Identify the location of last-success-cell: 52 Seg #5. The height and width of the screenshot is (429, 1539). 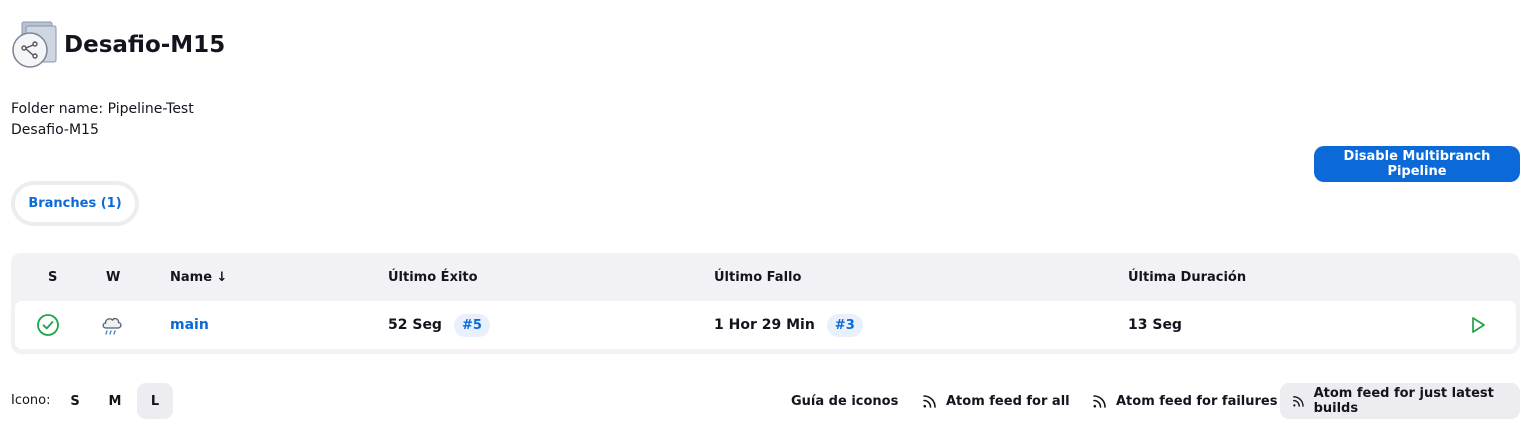
(439, 325).